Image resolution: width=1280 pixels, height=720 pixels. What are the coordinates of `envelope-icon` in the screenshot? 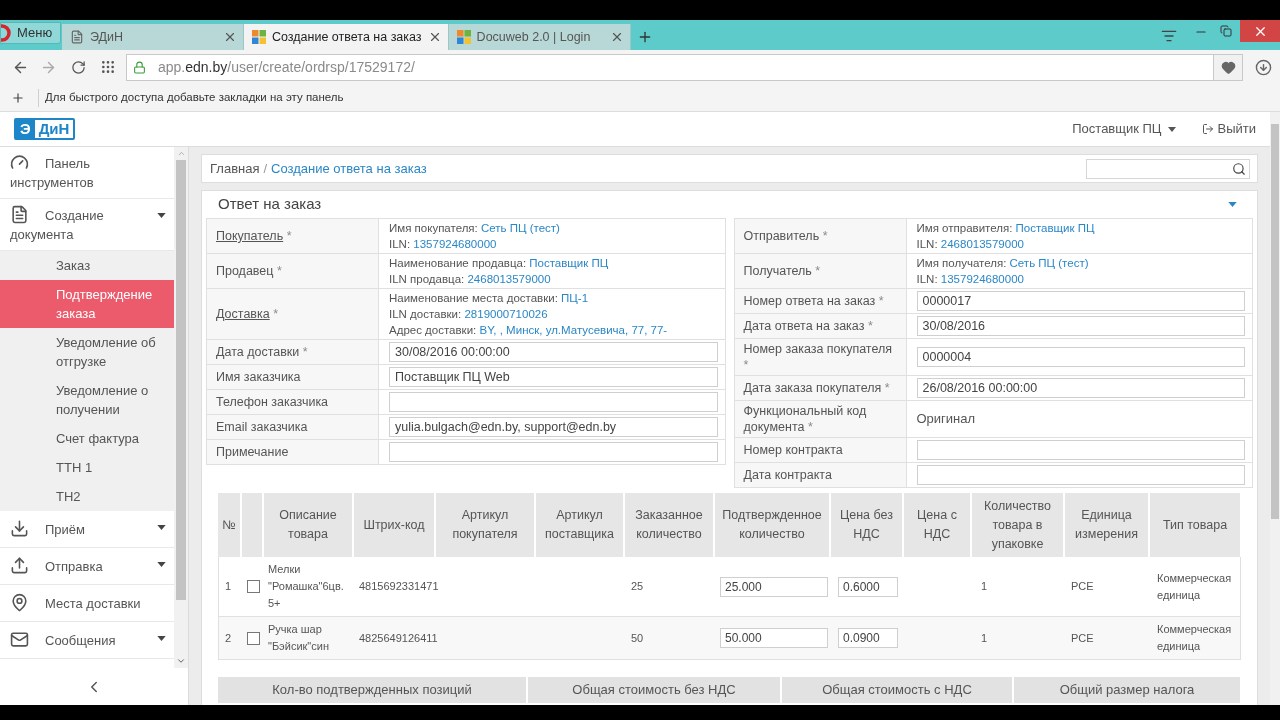 It's located at (19, 639).